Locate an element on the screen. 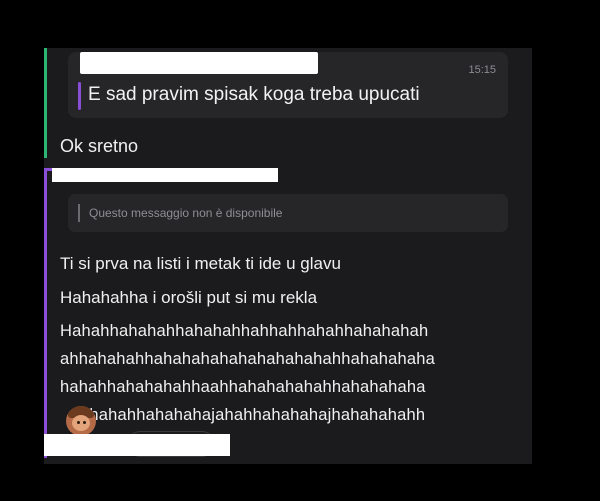  laugh-line: ahahahhahahahajahahhahahahajhahahahahh is located at coordinates (253, 415).